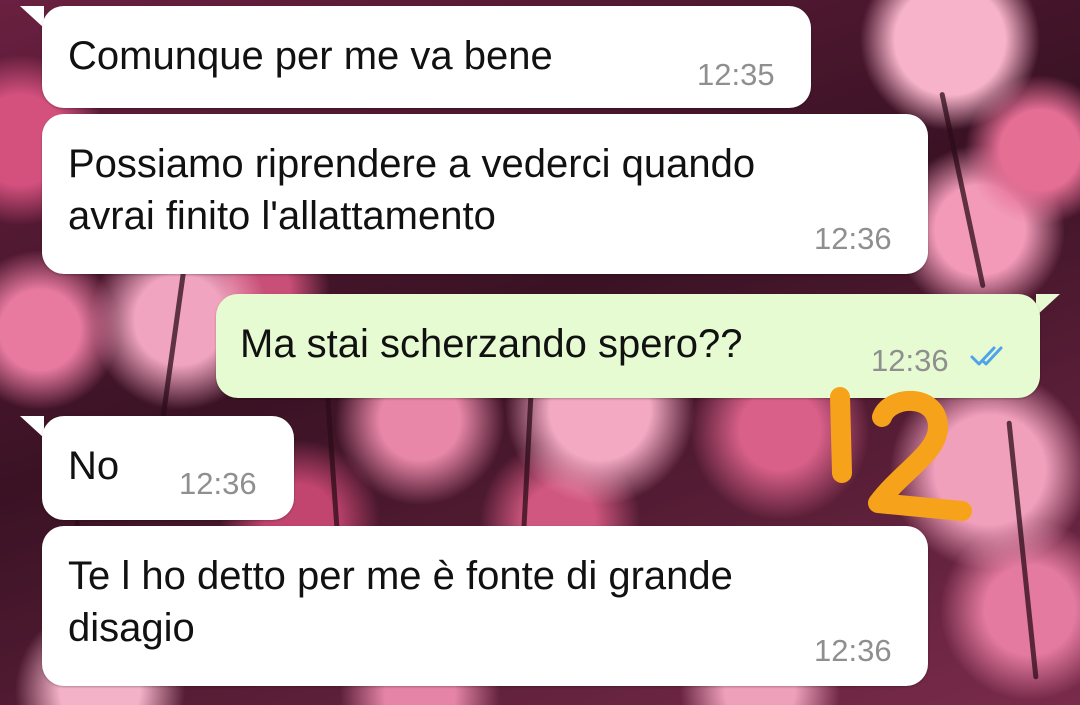 The width and height of the screenshot is (1080, 705). What do you see at coordinates (491, 344) in the screenshot?
I see `message-text: Ma stai scherzando spero??` at bounding box center [491, 344].